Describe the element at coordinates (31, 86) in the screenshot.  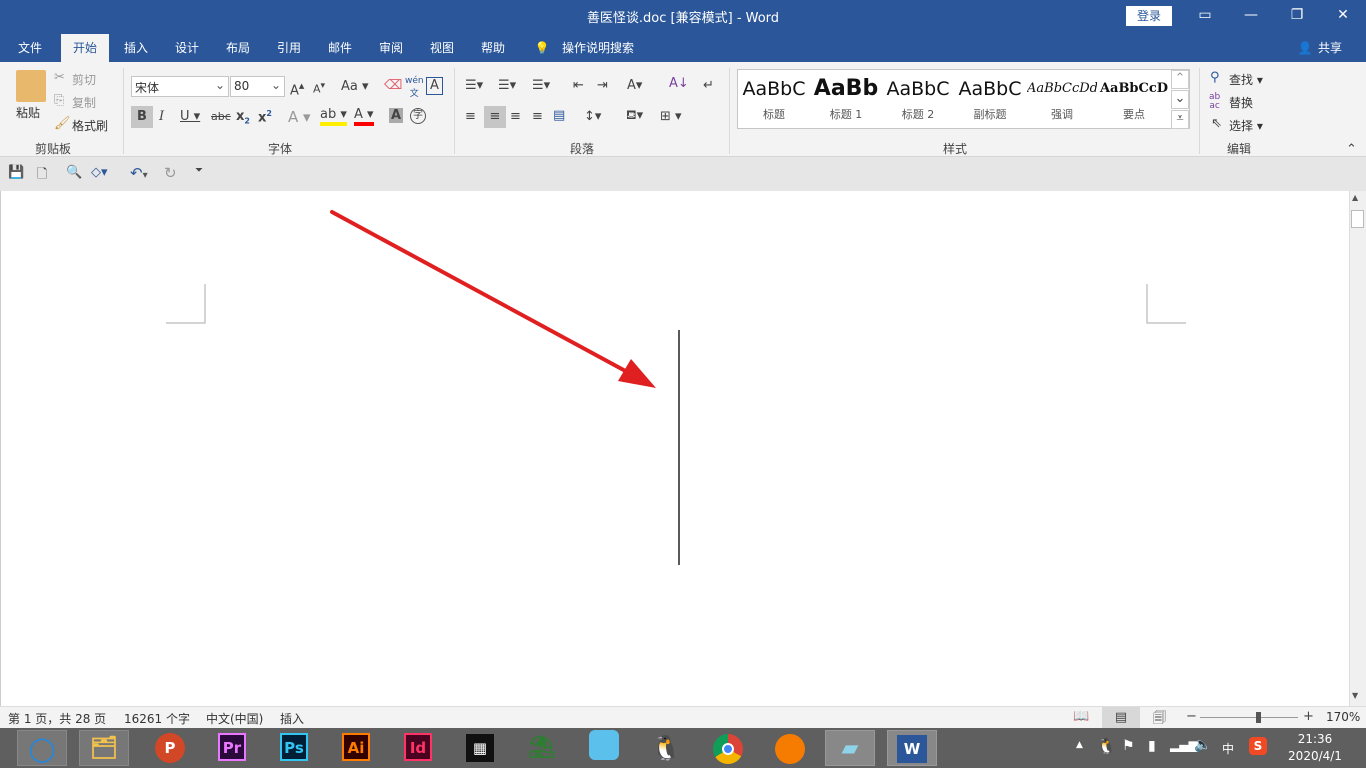
I see `paste-icon` at that location.